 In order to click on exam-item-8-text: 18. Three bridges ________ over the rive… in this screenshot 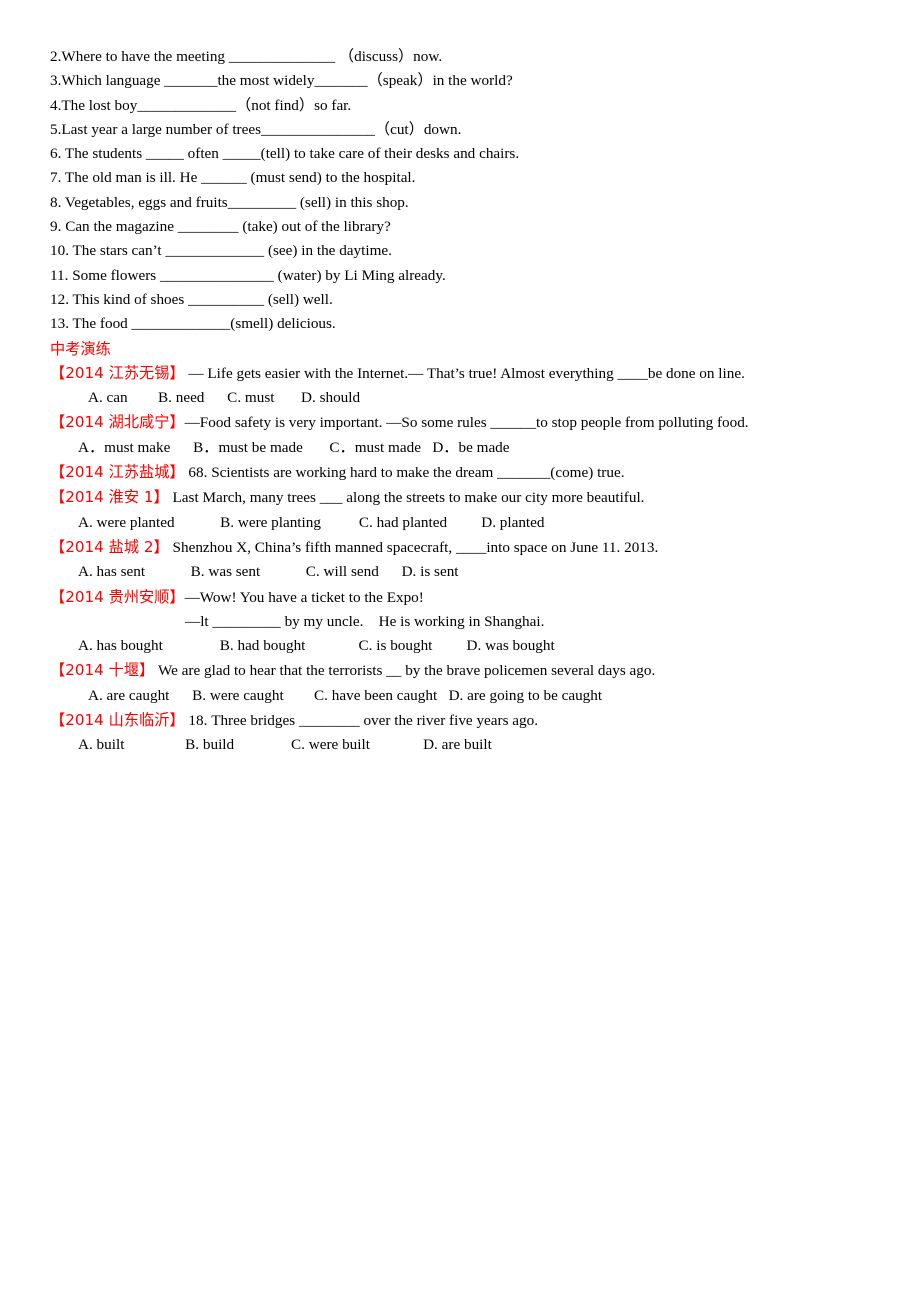, I will do `click(361, 721)`.